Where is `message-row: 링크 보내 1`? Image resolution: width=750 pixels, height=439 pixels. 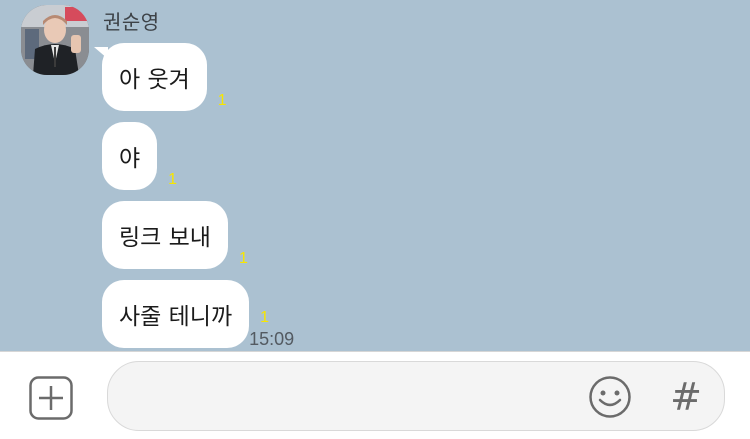 message-row: 링크 보내 1 is located at coordinates (175, 235).